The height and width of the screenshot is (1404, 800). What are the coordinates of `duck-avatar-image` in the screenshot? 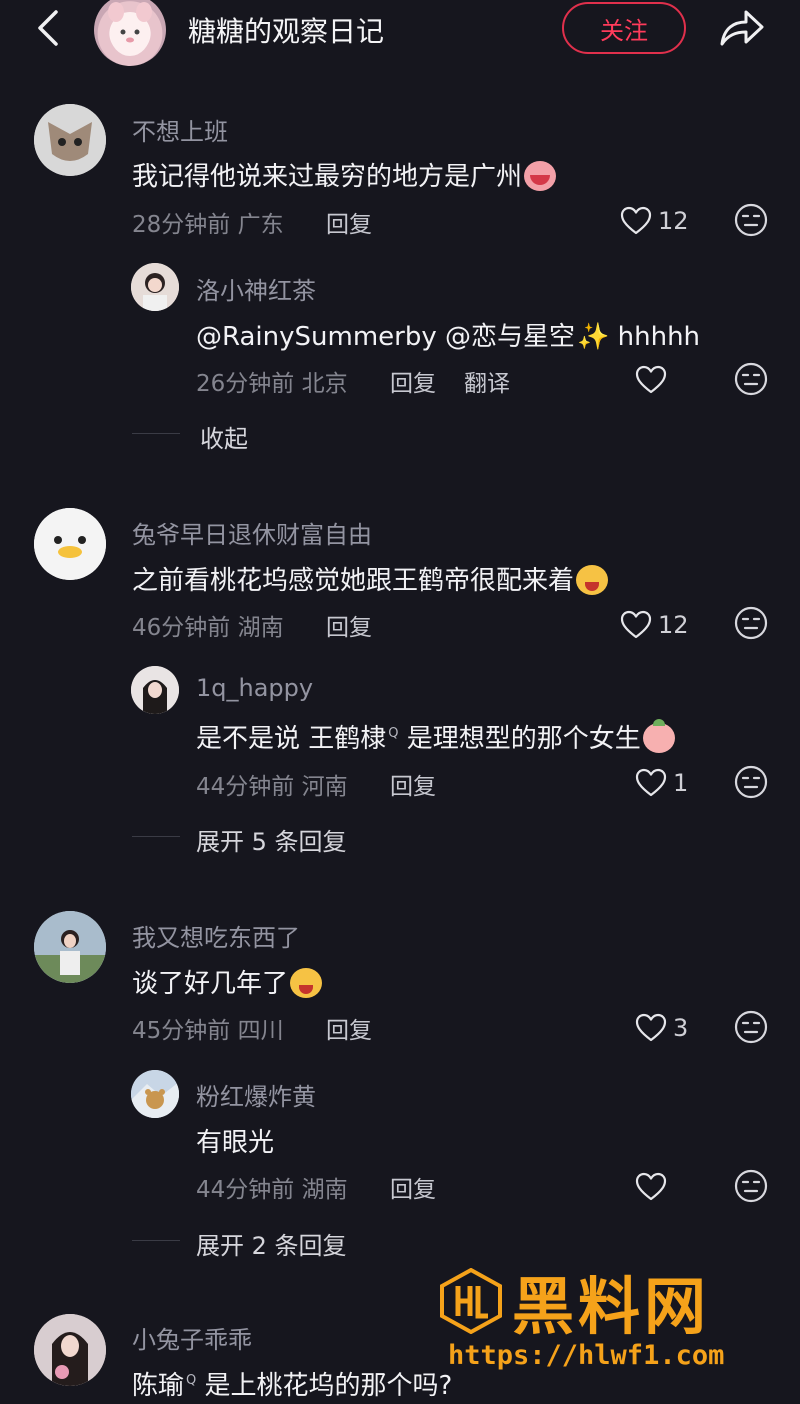 It's located at (70, 544).